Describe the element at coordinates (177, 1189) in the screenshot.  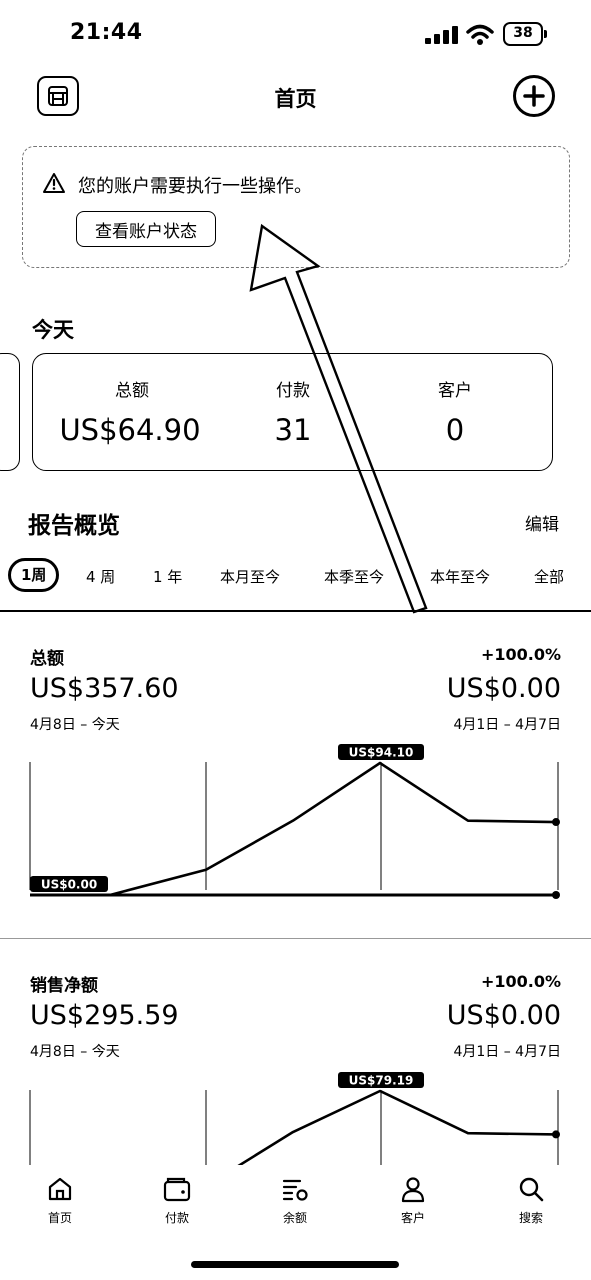
I see `wallet-icon` at that location.